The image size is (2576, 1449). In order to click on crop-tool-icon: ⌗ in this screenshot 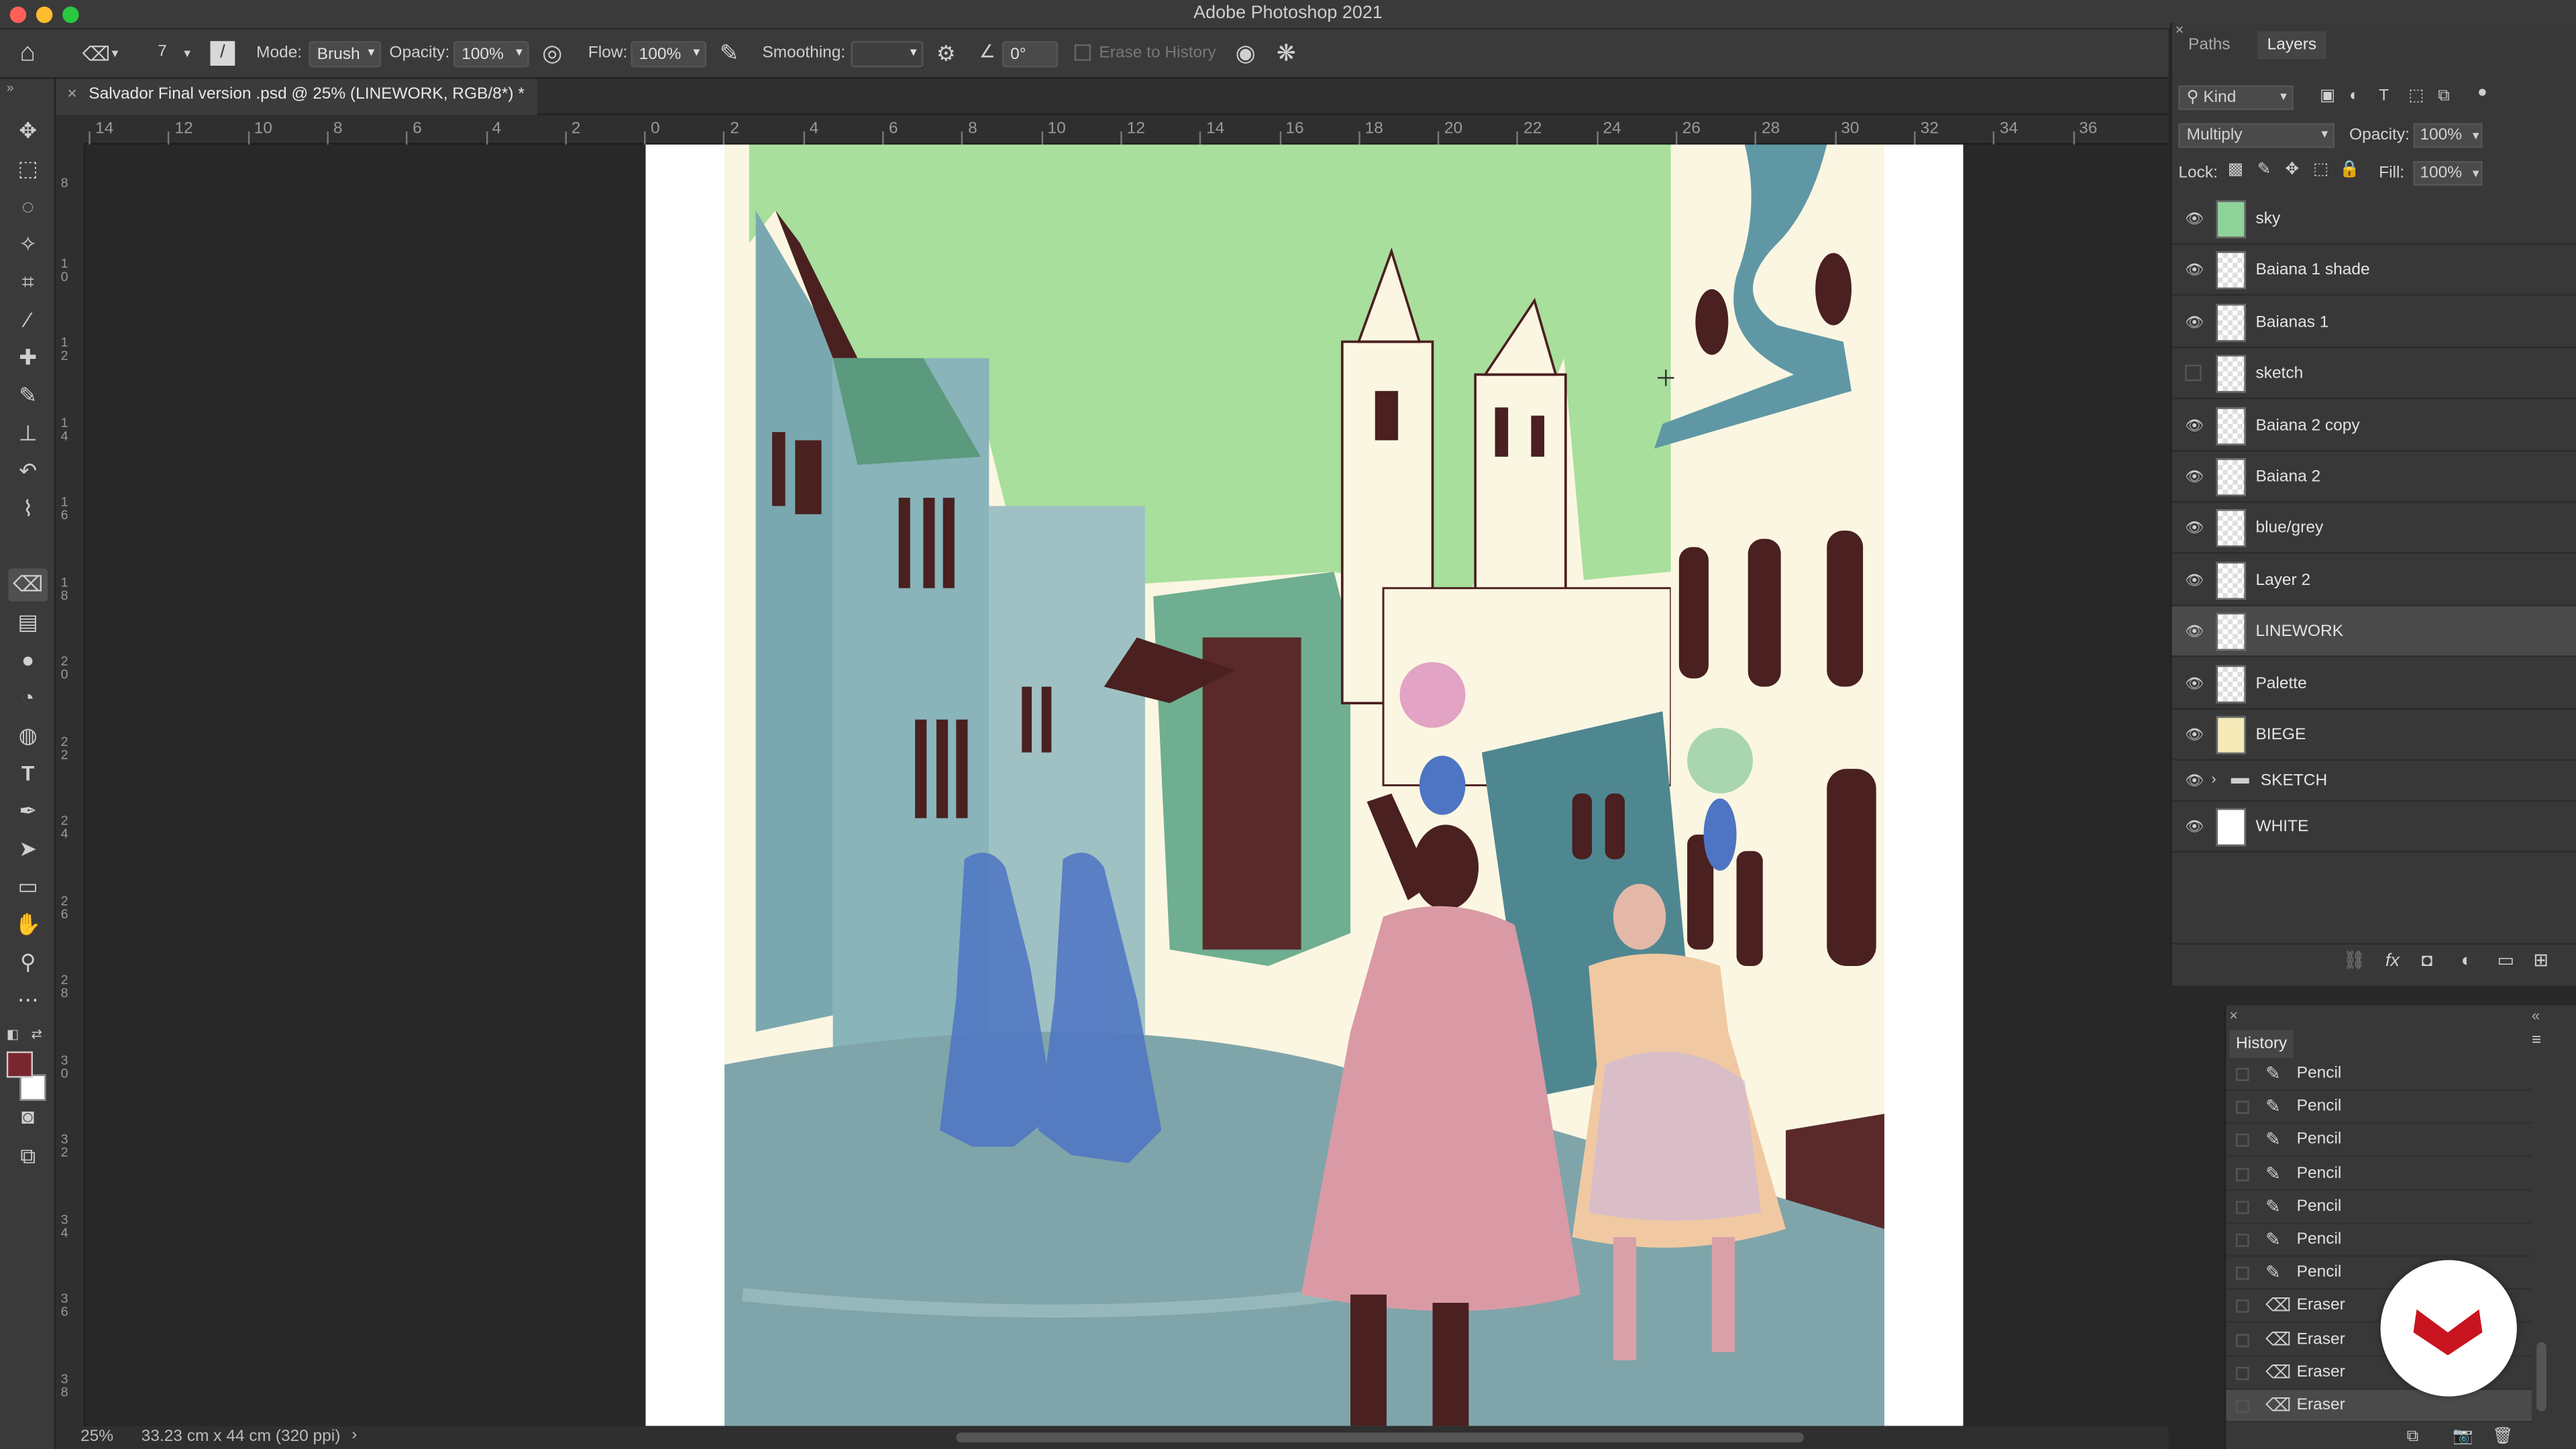, I will do `click(28, 282)`.